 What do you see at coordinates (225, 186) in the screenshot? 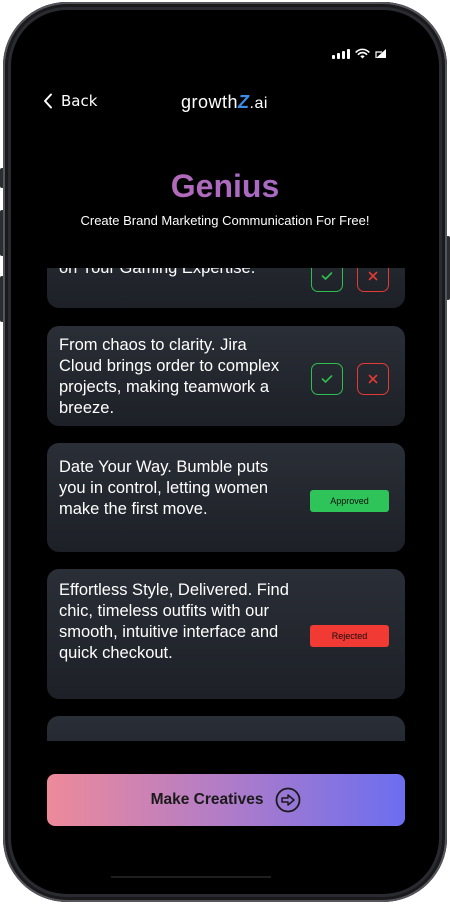
I see `page-title: Genius` at bounding box center [225, 186].